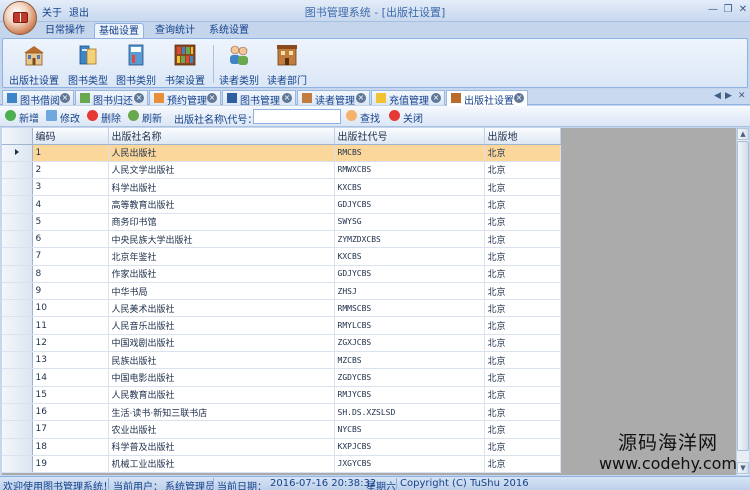 The height and width of the screenshot is (490, 750). I want to click on app-menu-button, so click(20, 18).